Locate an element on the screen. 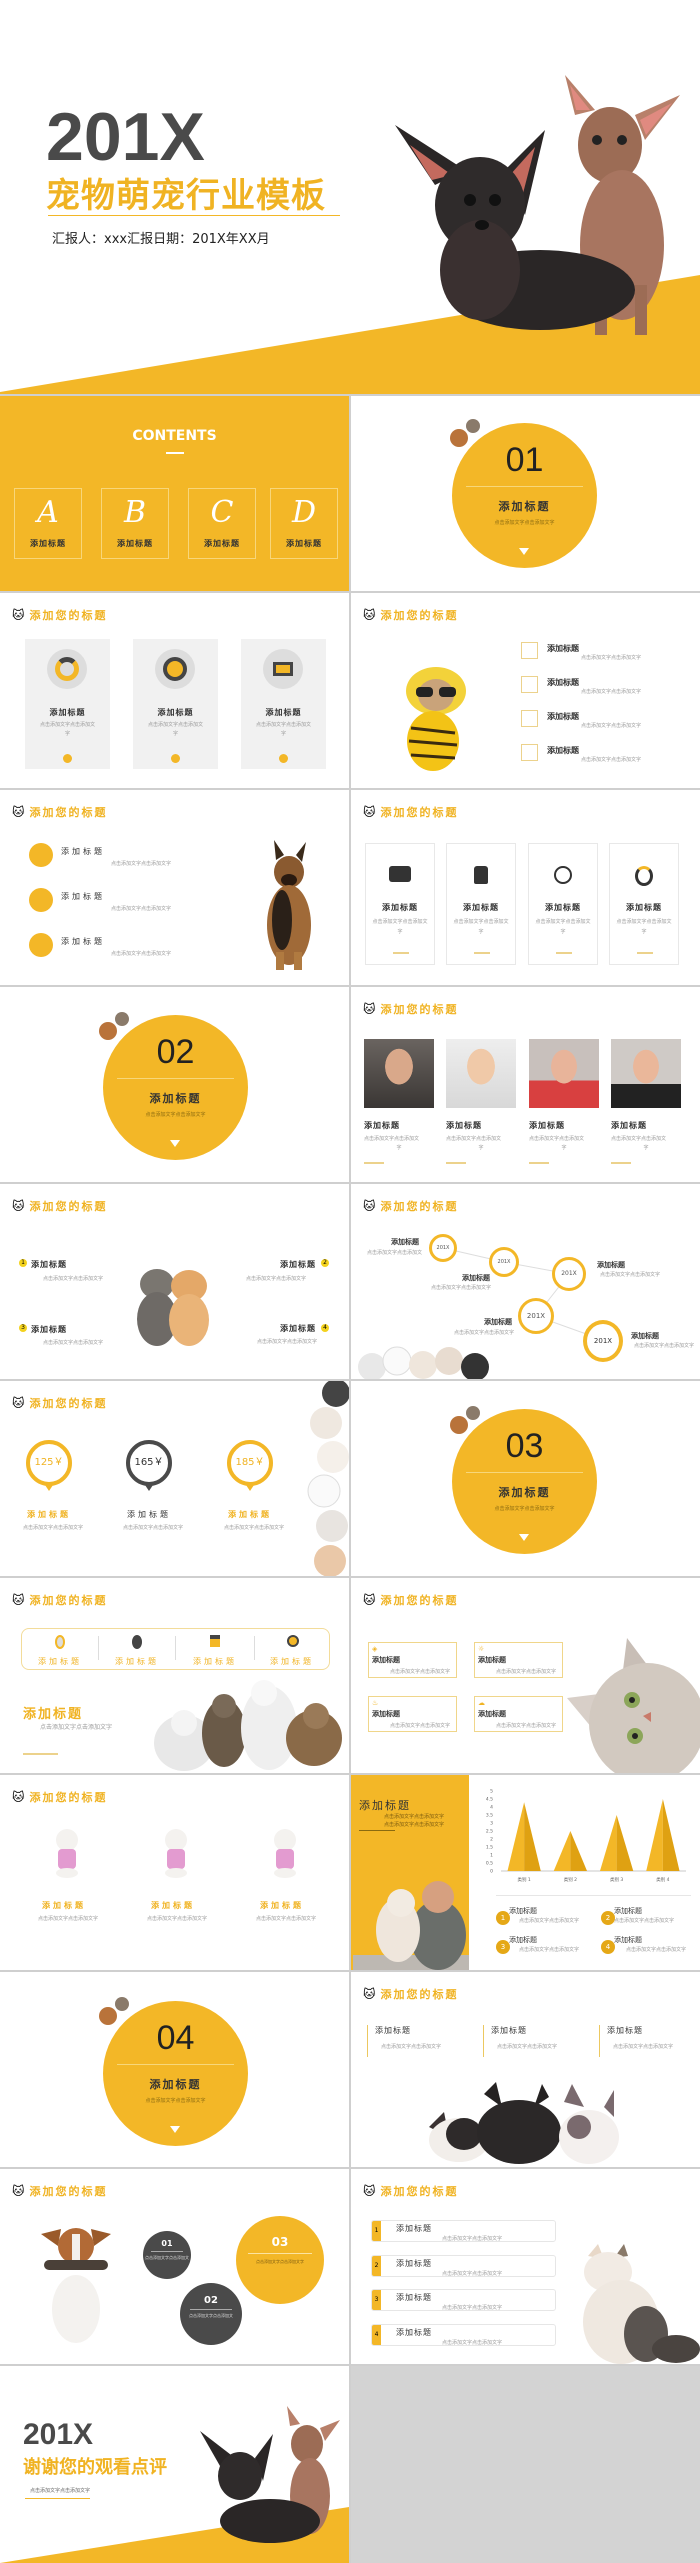  pyramid-bar-right is located at coordinates (579, 1851).